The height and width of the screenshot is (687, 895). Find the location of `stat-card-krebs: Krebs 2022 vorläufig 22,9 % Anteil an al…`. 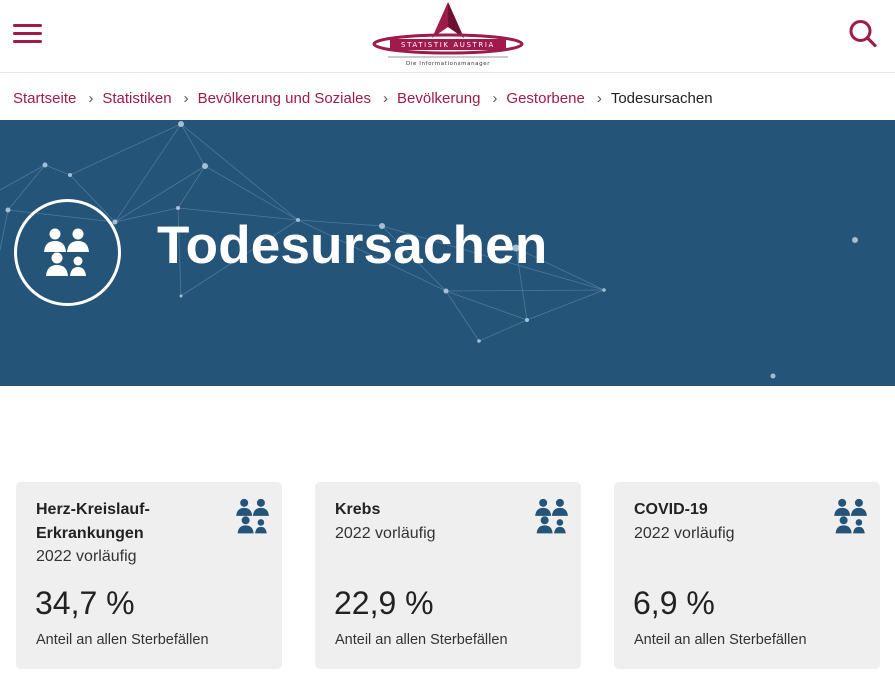

stat-card-krebs: Krebs 2022 vorläufig 22,9 % Anteil an al… is located at coordinates (448, 575).